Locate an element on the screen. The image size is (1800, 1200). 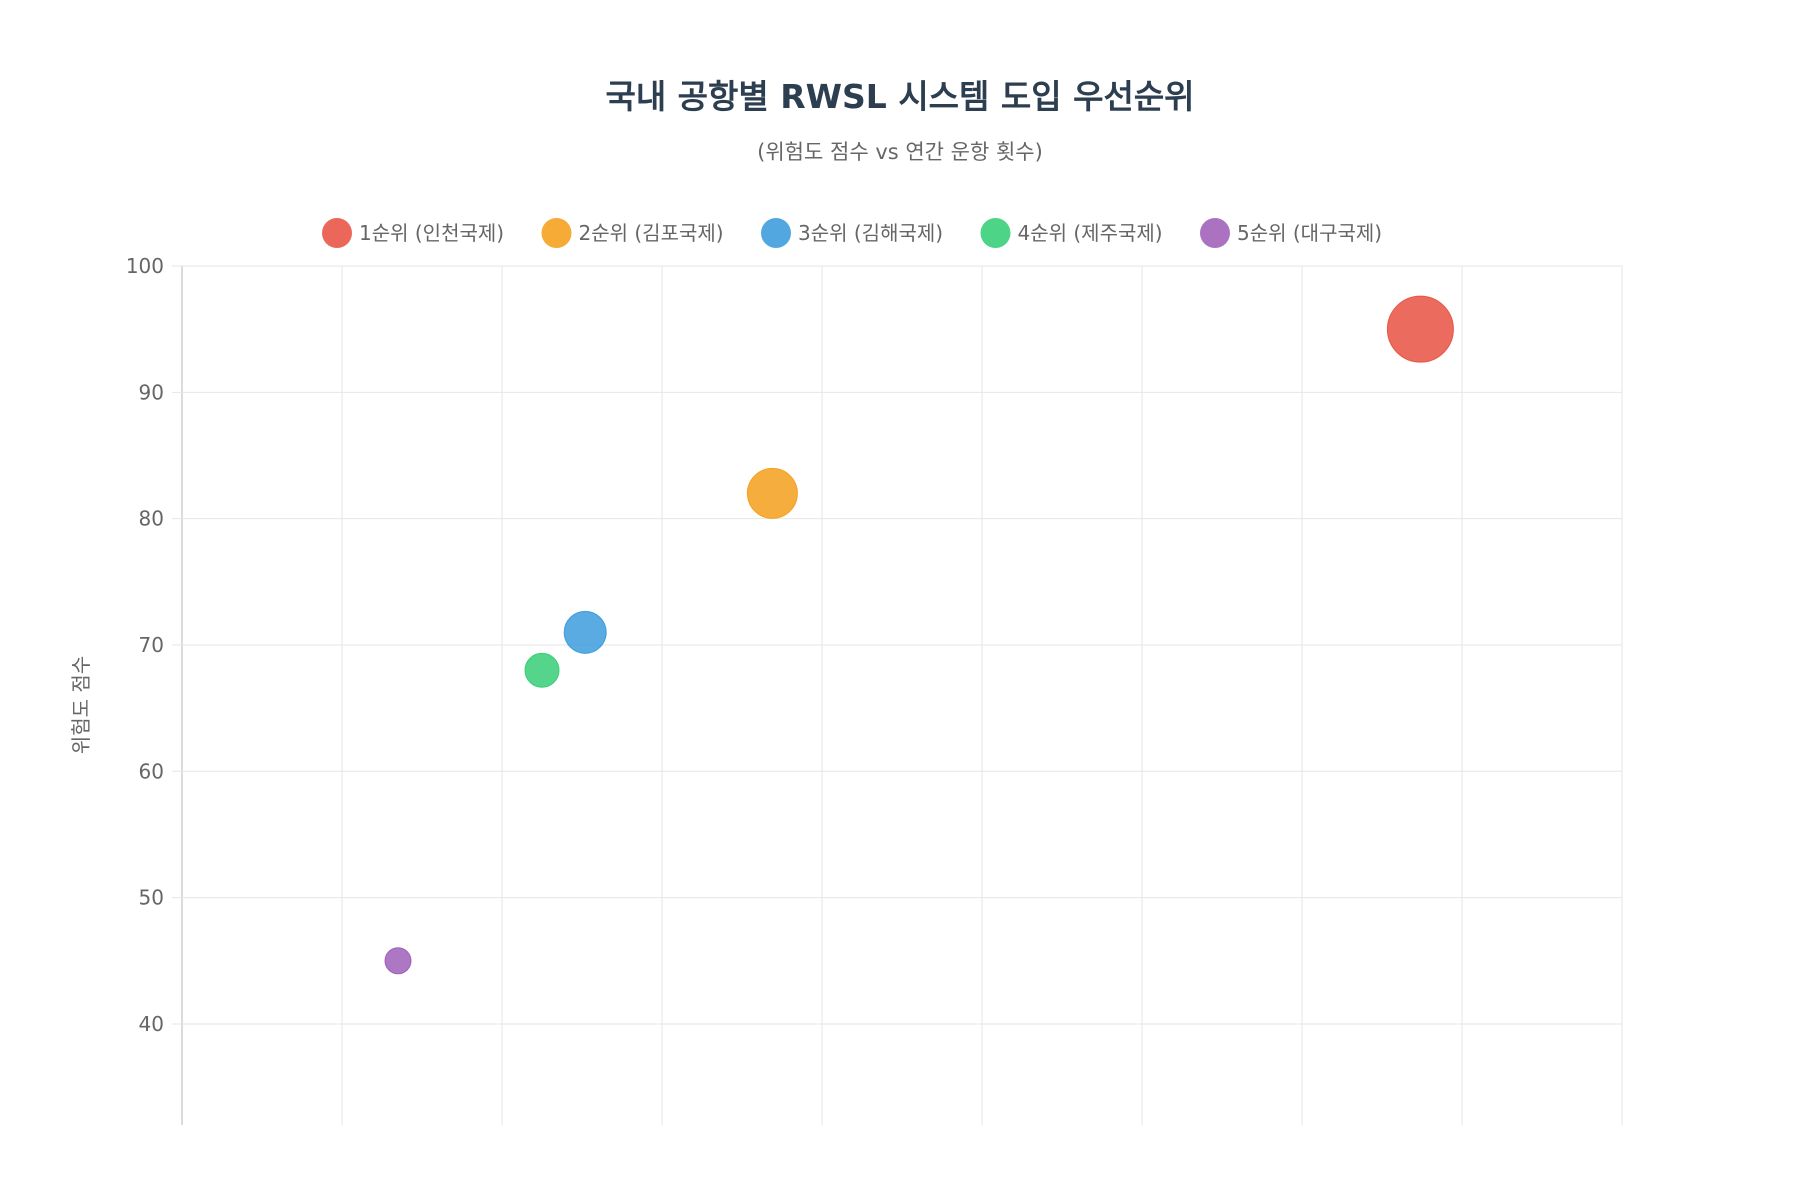
legend-item: 3순위 (김해국제) is located at coordinates (852, 233).